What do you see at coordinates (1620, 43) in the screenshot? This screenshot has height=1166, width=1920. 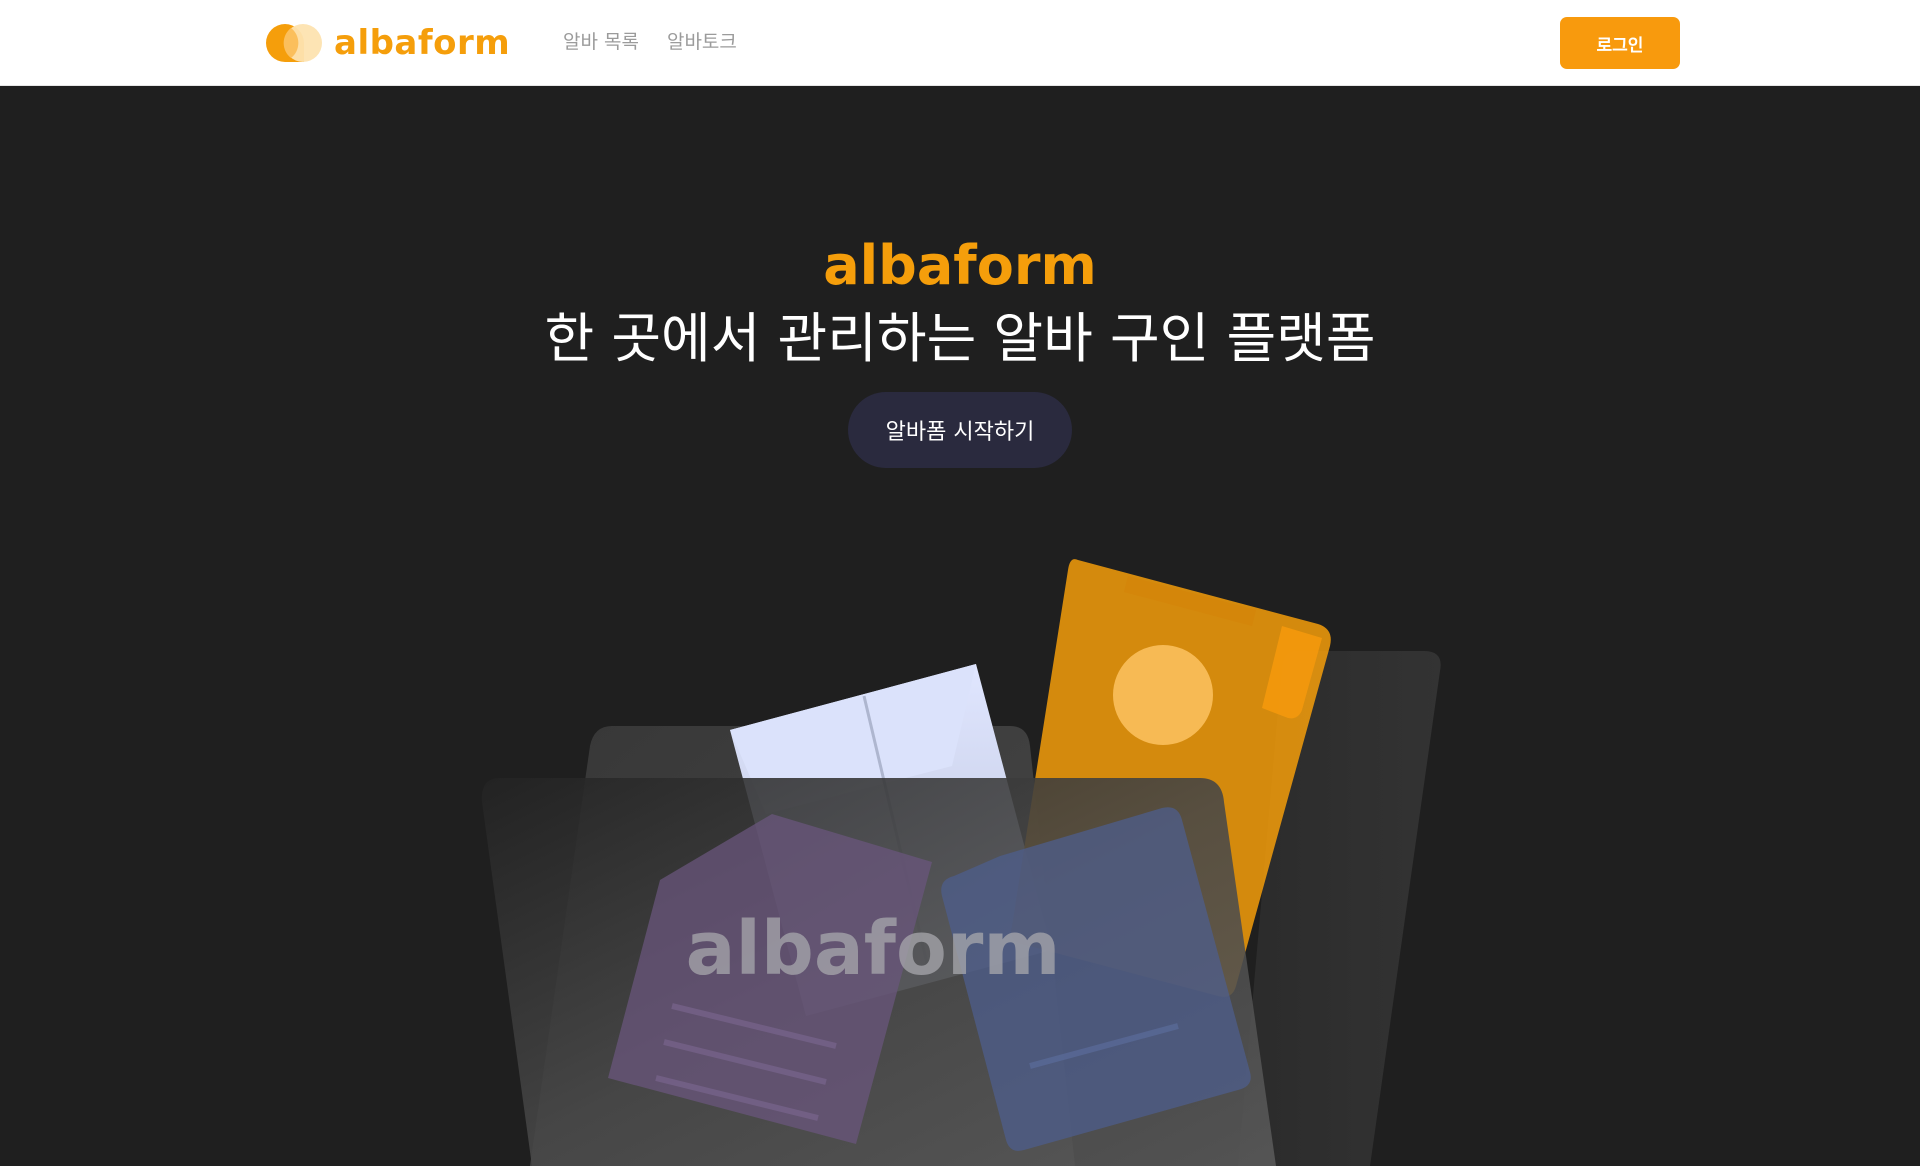 I see `login-button: 로그인` at bounding box center [1620, 43].